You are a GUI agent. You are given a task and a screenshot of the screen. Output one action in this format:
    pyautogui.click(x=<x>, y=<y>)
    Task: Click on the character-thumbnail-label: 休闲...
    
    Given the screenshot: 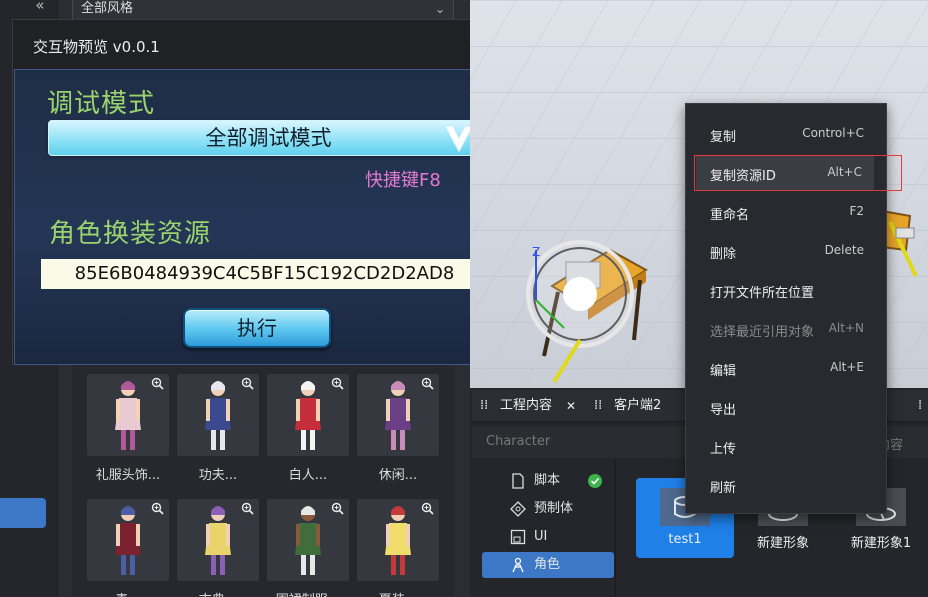 What is the action you would take?
    pyautogui.click(x=398, y=475)
    